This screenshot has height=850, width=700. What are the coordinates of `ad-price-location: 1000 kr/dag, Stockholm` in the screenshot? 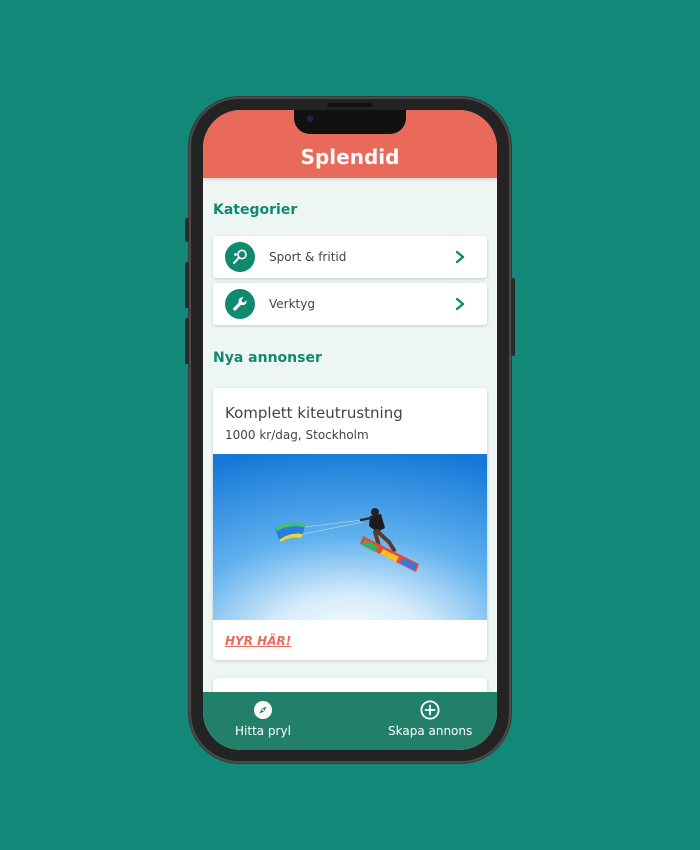 It's located at (297, 435).